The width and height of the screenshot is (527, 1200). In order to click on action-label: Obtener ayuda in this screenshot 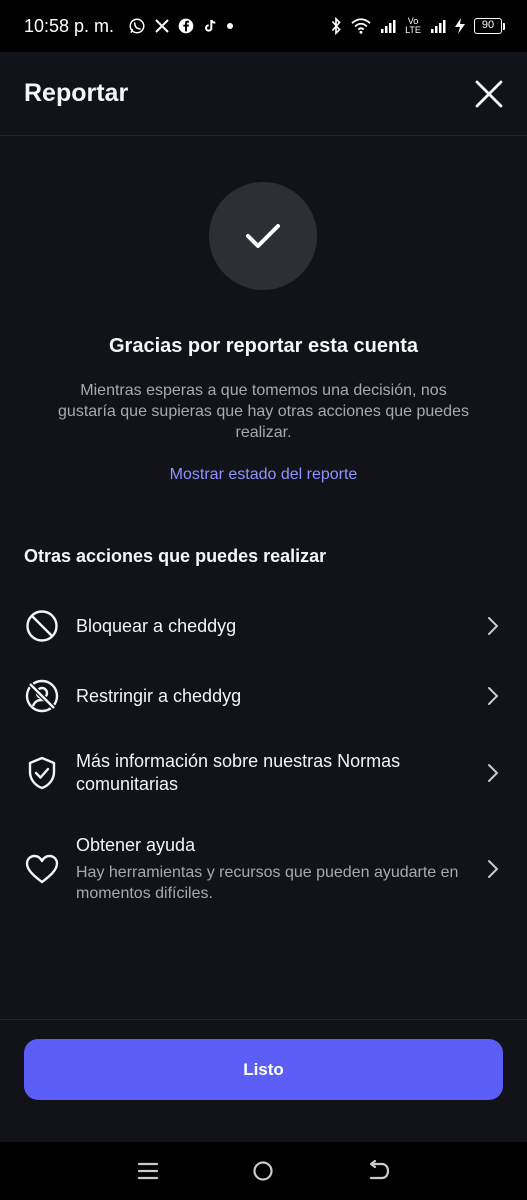, I will do `click(136, 845)`.